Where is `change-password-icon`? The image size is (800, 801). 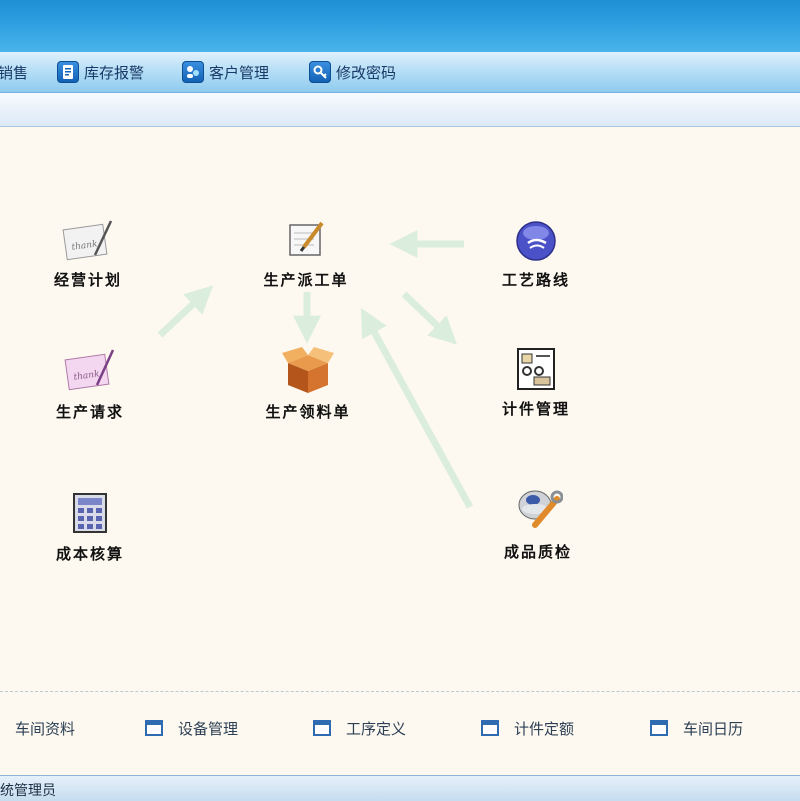 change-password-icon is located at coordinates (320, 72).